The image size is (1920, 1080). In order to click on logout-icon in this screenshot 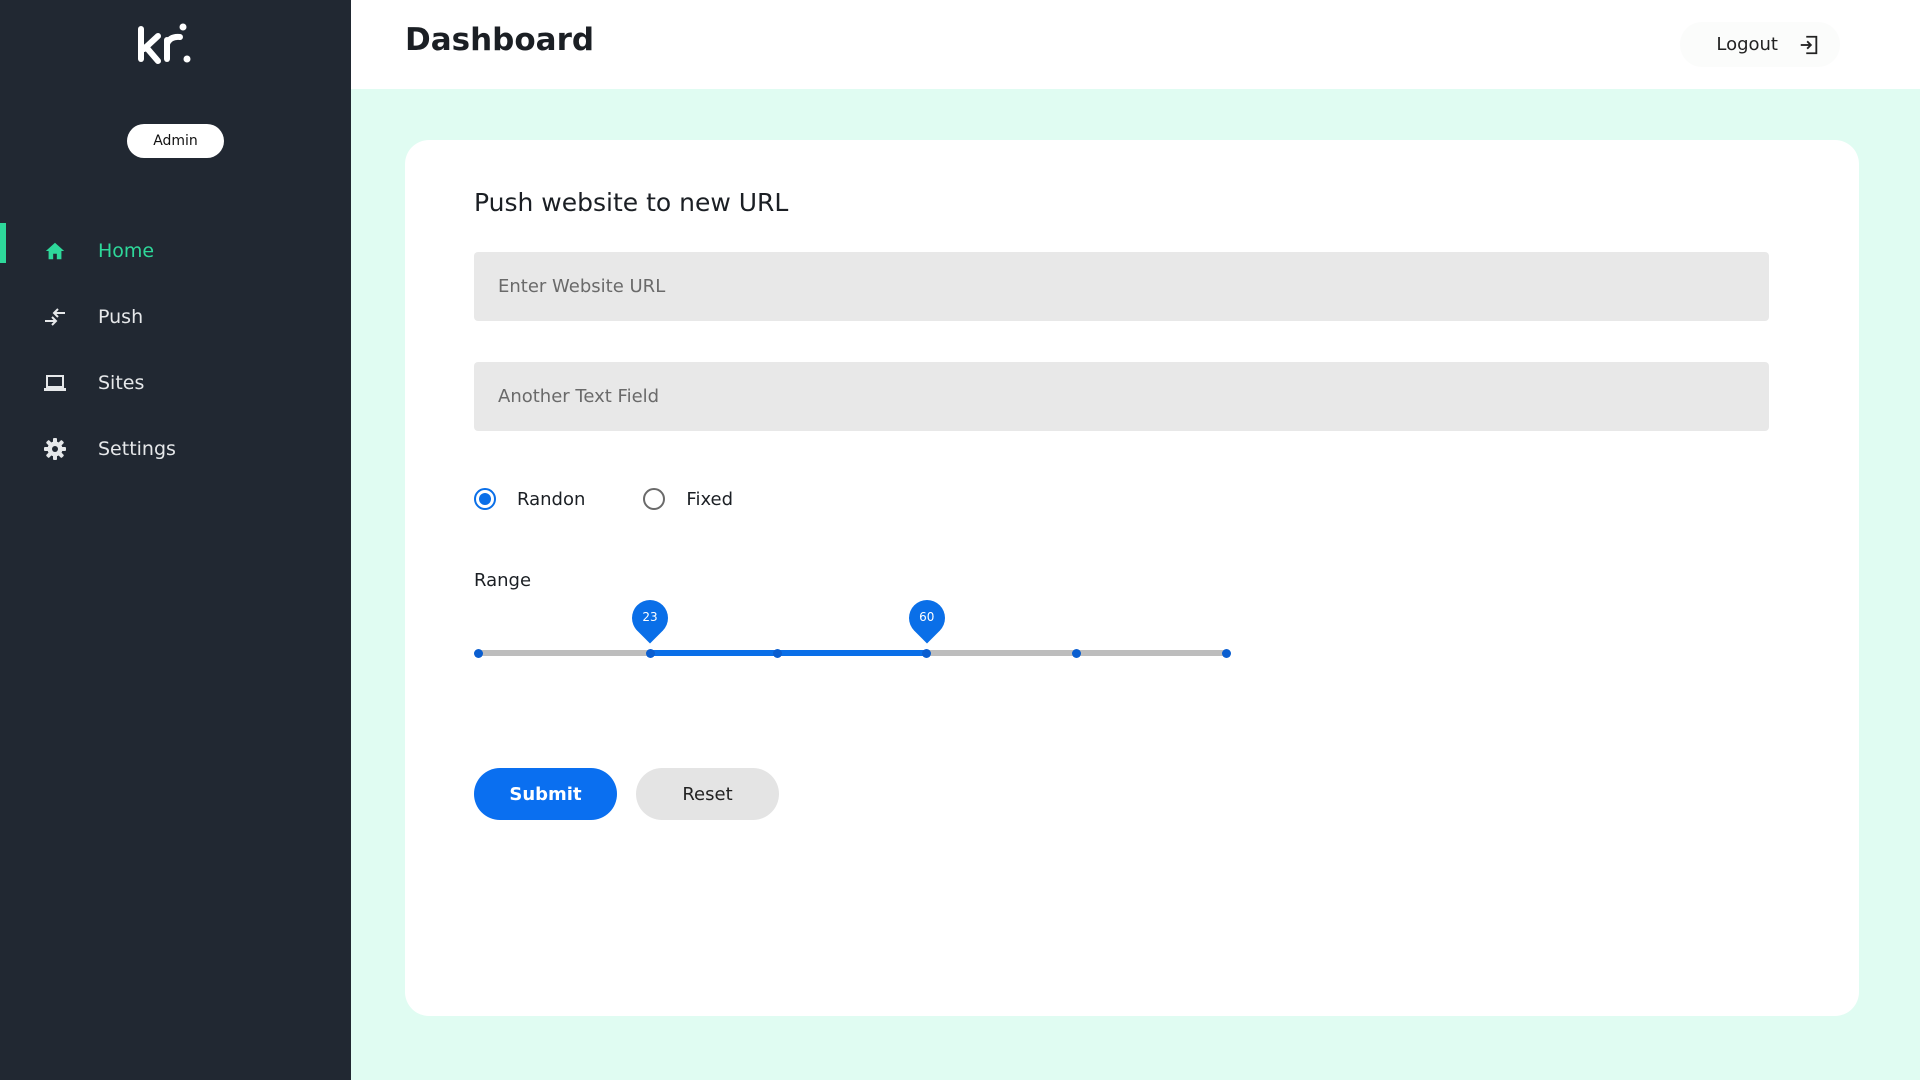, I will do `click(1810, 45)`.